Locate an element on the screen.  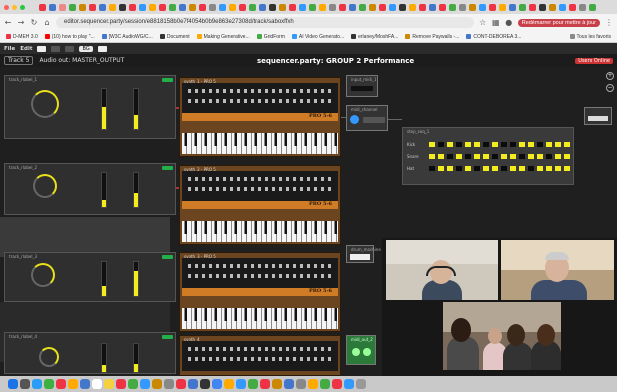
menu-file: File is located at coordinates (9, 49).